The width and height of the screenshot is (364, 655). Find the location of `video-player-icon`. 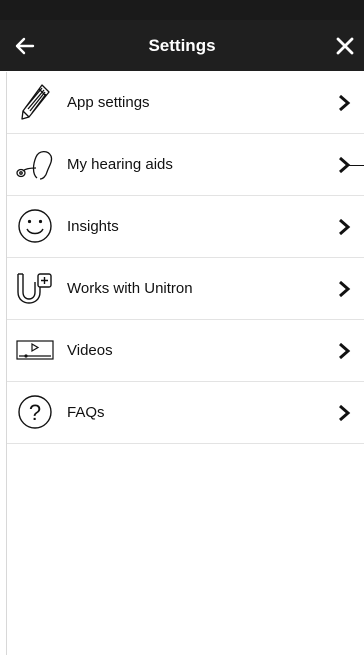

video-player-icon is located at coordinates (35, 350).